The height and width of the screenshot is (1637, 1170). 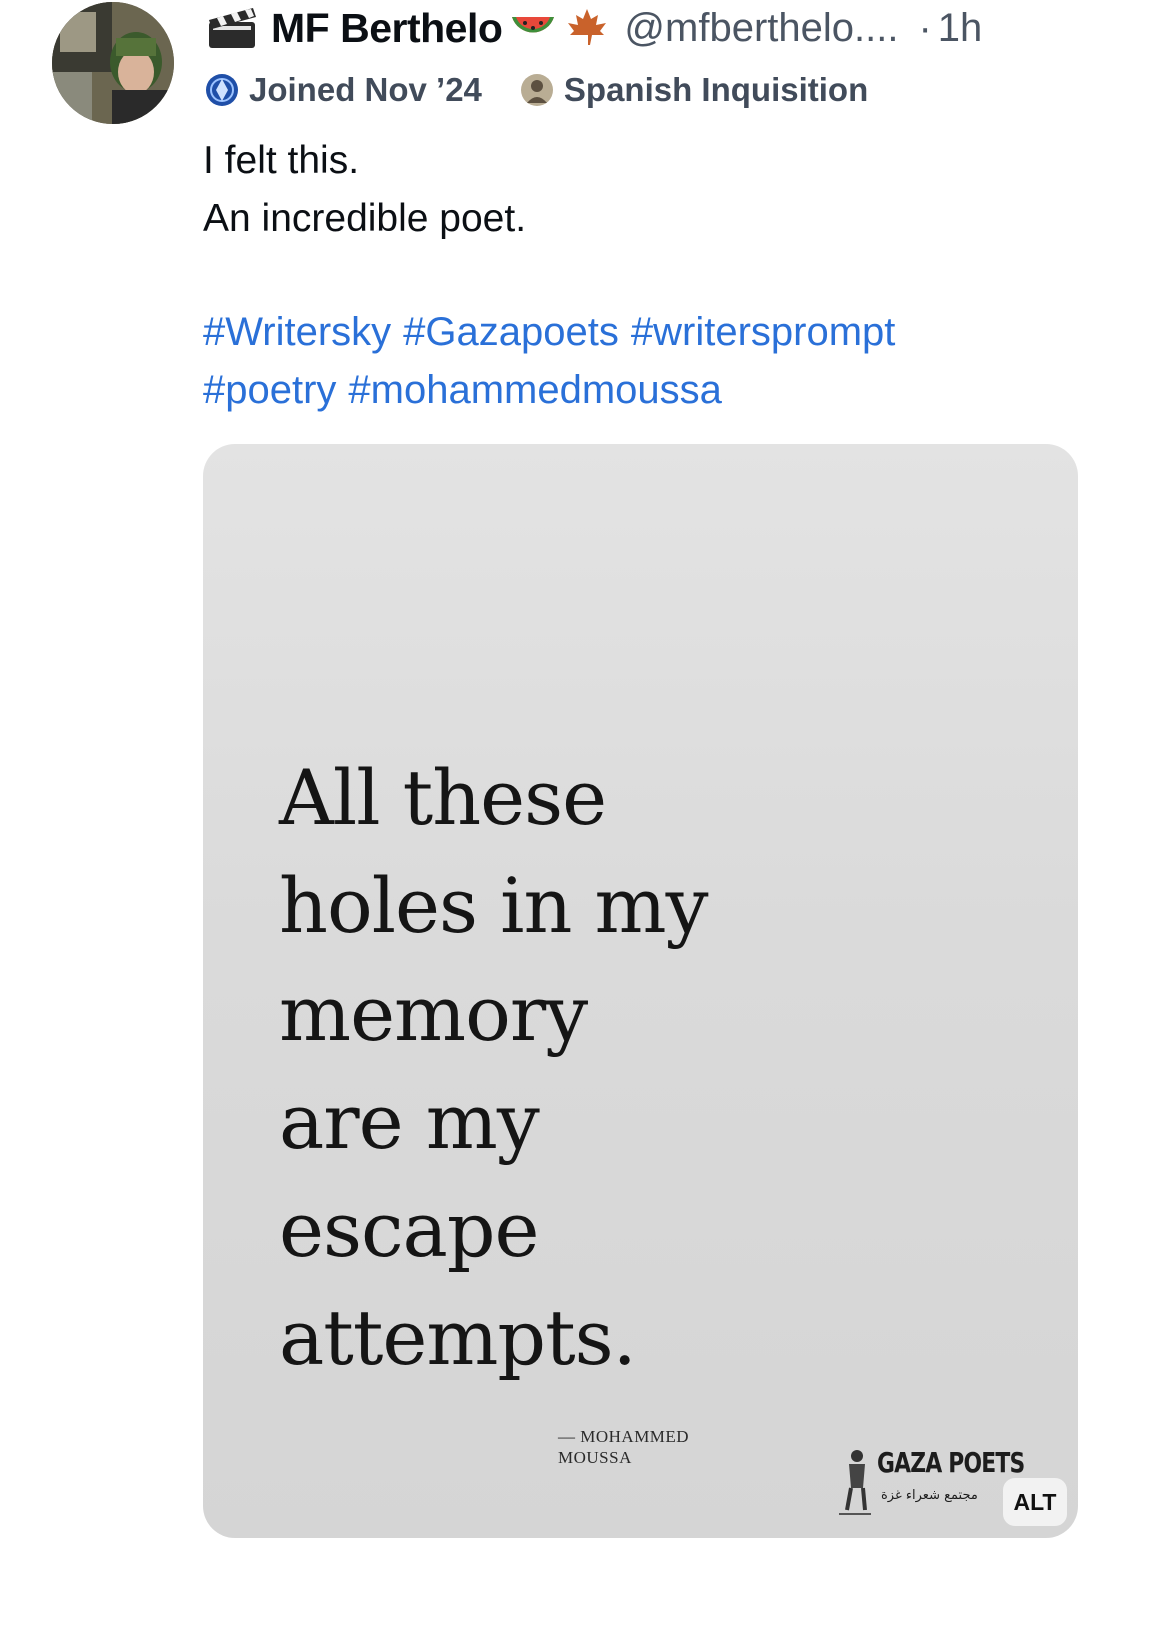 I want to click on logo-arabic: مجتمع شعراء غزة, so click(x=929, y=1495).